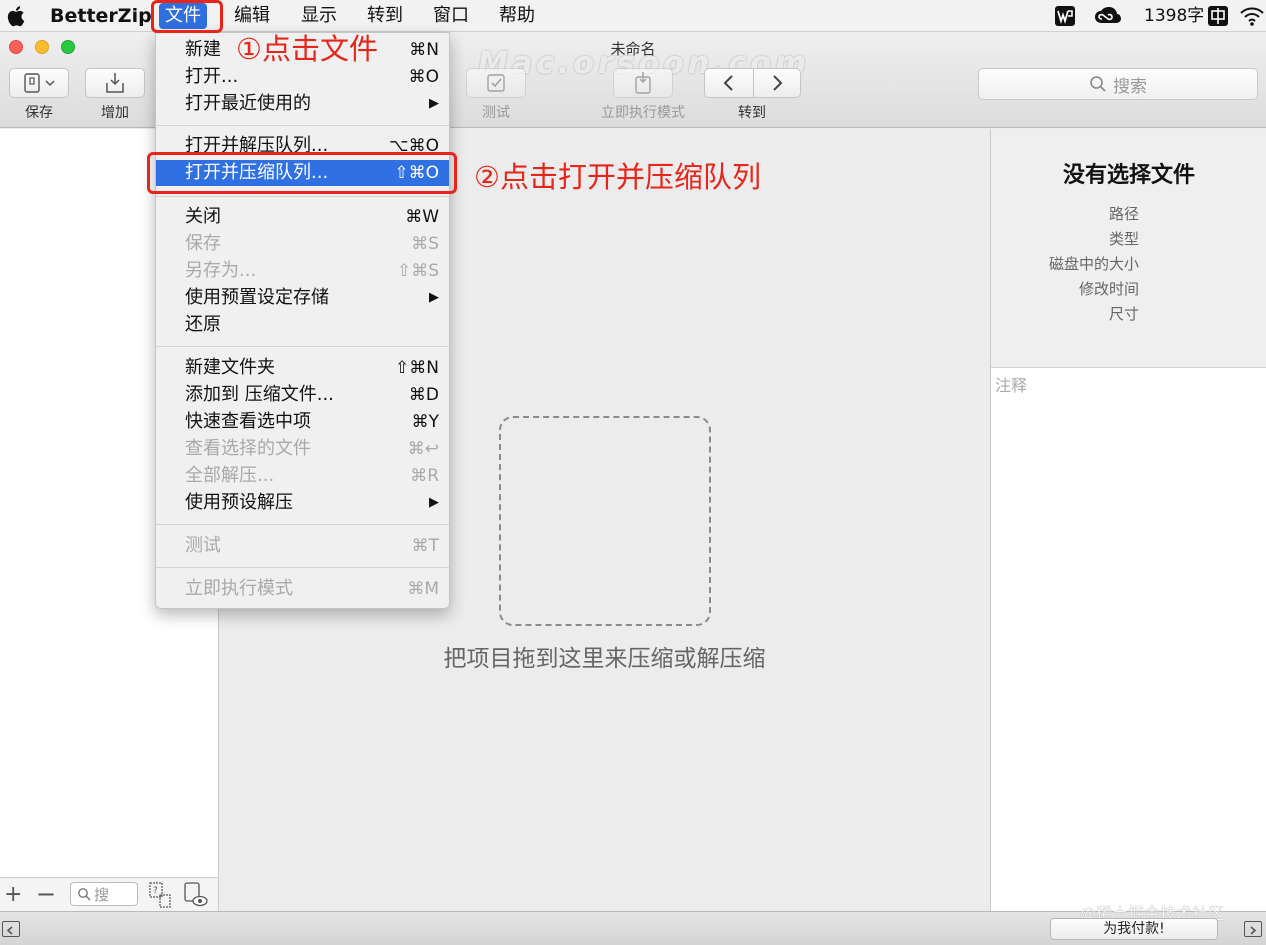 The height and width of the screenshot is (945, 1266). What do you see at coordinates (196, 895) in the screenshot?
I see `quick-look-icon` at bounding box center [196, 895].